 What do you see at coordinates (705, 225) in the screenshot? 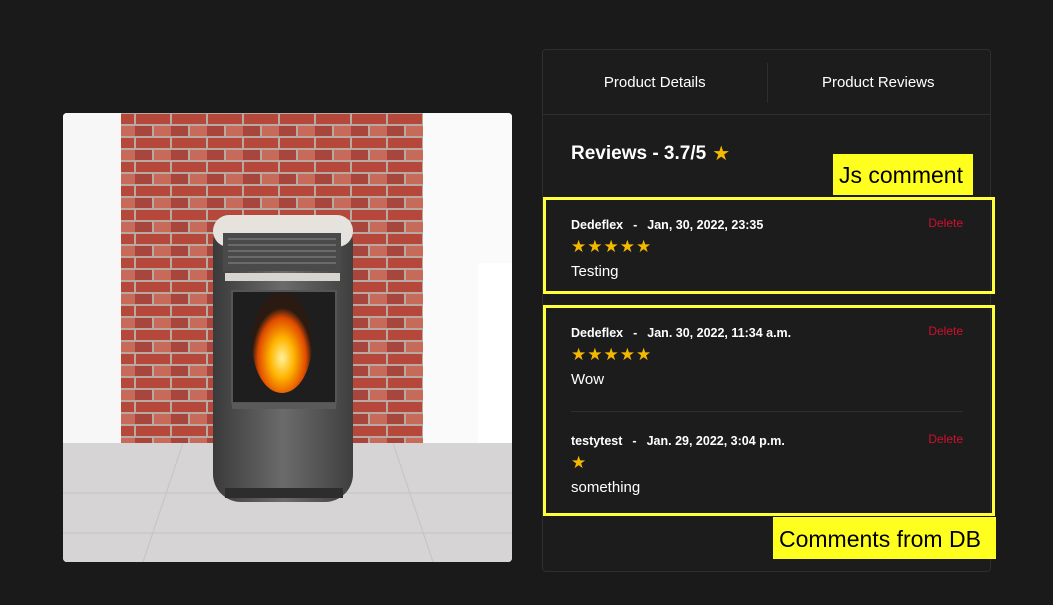
I see `review-date: Jan, 30, 2022, 23:35` at bounding box center [705, 225].